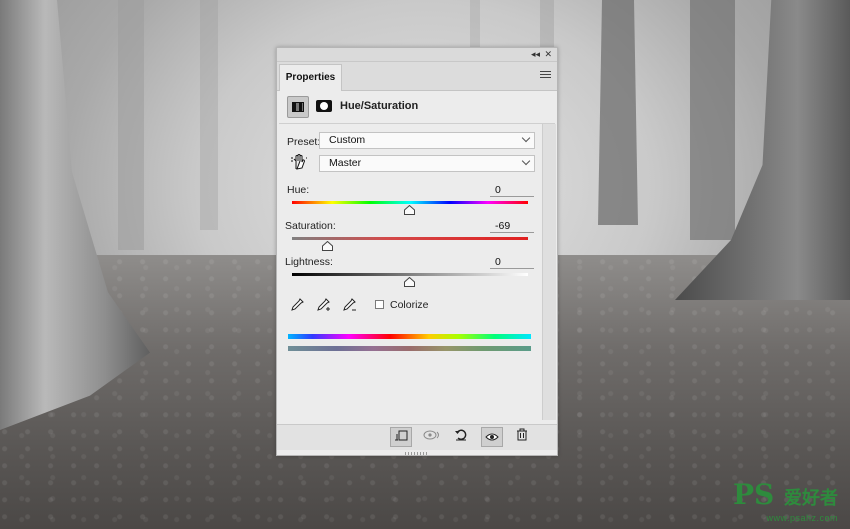 This screenshot has height=529, width=850. I want to click on lightness-label: Lightness:, so click(309, 262).